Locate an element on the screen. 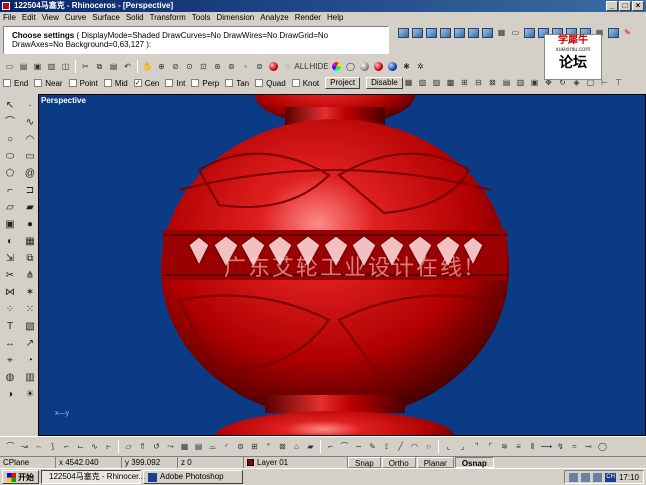  shaded-icon is located at coordinates (364, 66).